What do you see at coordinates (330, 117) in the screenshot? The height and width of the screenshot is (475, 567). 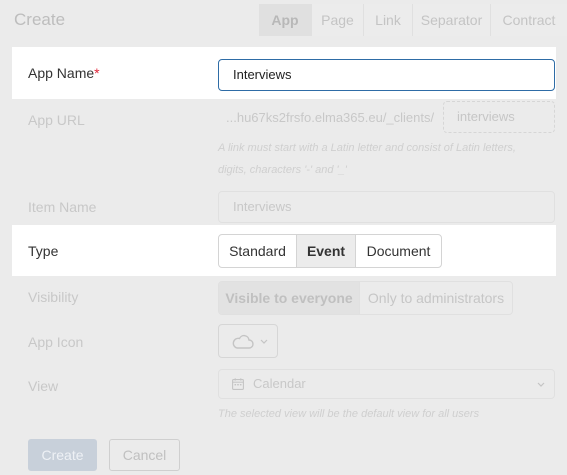 I see `app-url-prefix: ...hu67ks2frsfo.elma365.eu/_clients/` at bounding box center [330, 117].